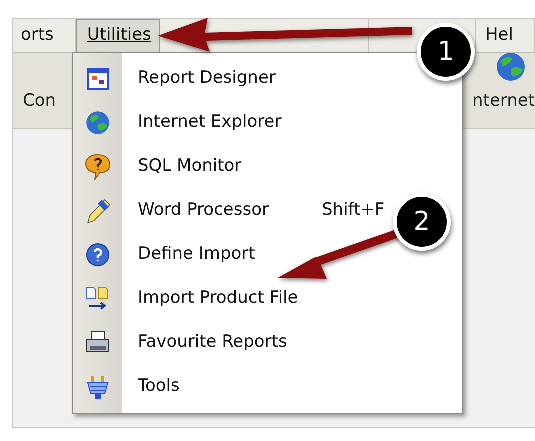  I want to click on menu-option: Import Product File, so click(223, 299).